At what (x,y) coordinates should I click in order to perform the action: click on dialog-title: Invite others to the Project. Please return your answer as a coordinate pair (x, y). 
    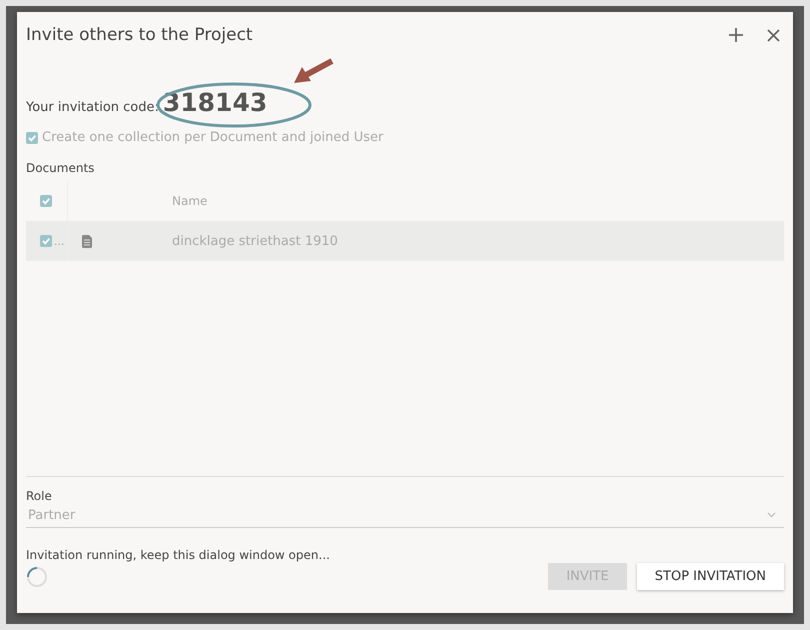
    Looking at the image, I should click on (140, 35).